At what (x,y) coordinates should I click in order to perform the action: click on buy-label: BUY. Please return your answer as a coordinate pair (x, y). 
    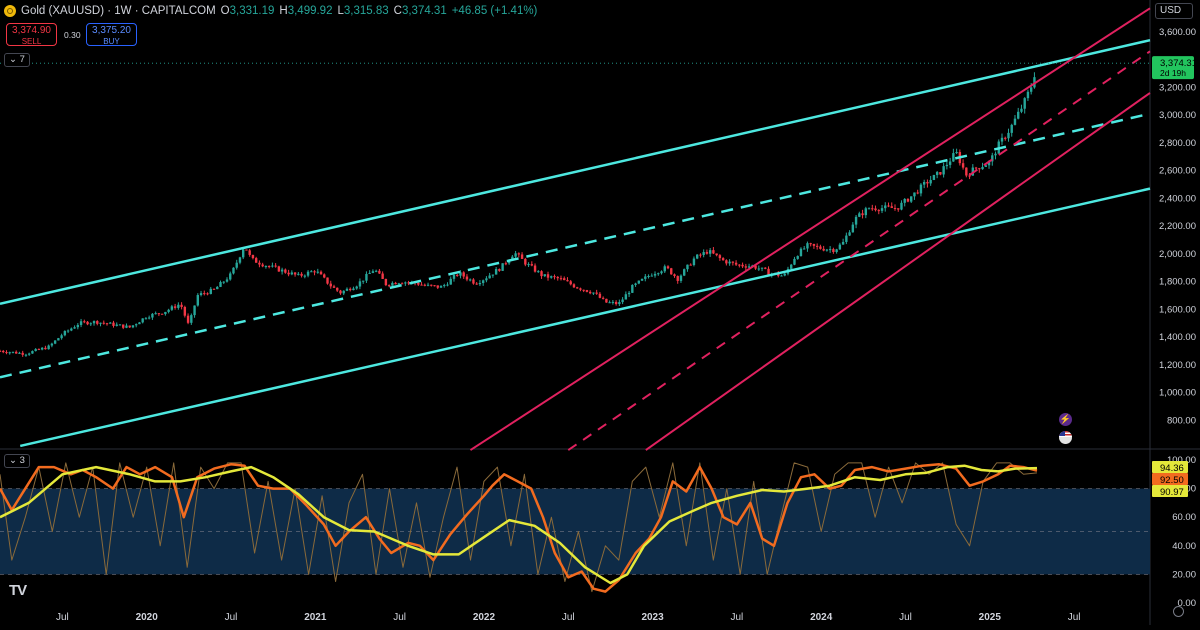
    Looking at the image, I should click on (111, 41).